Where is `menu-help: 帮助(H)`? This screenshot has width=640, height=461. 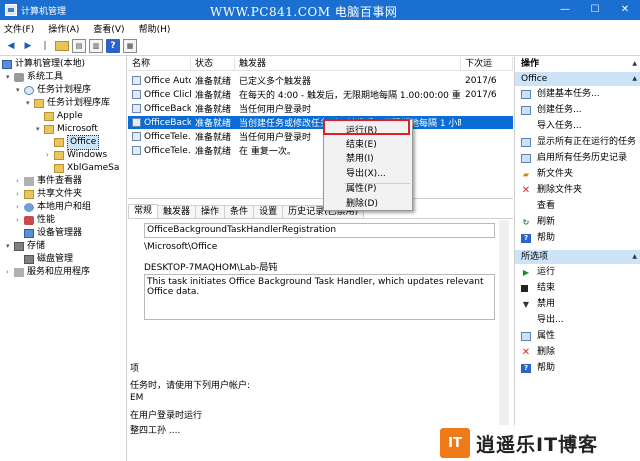 menu-help: 帮助(H) is located at coordinates (155, 28).